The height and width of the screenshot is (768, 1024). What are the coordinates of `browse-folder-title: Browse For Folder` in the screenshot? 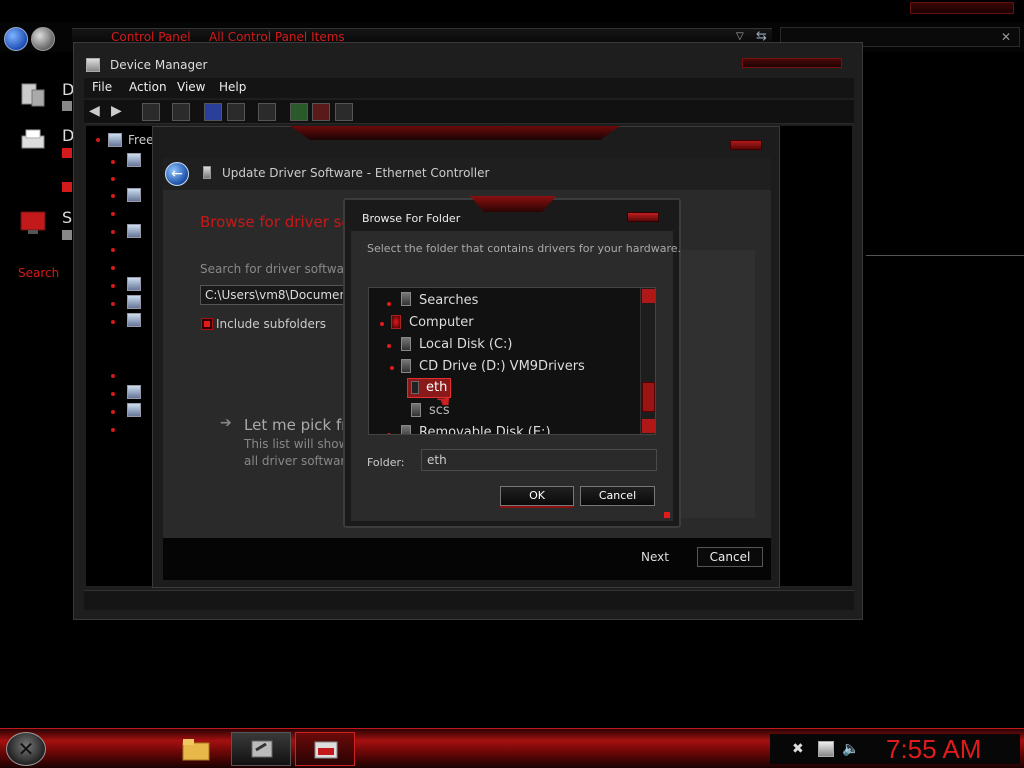 It's located at (411, 218).